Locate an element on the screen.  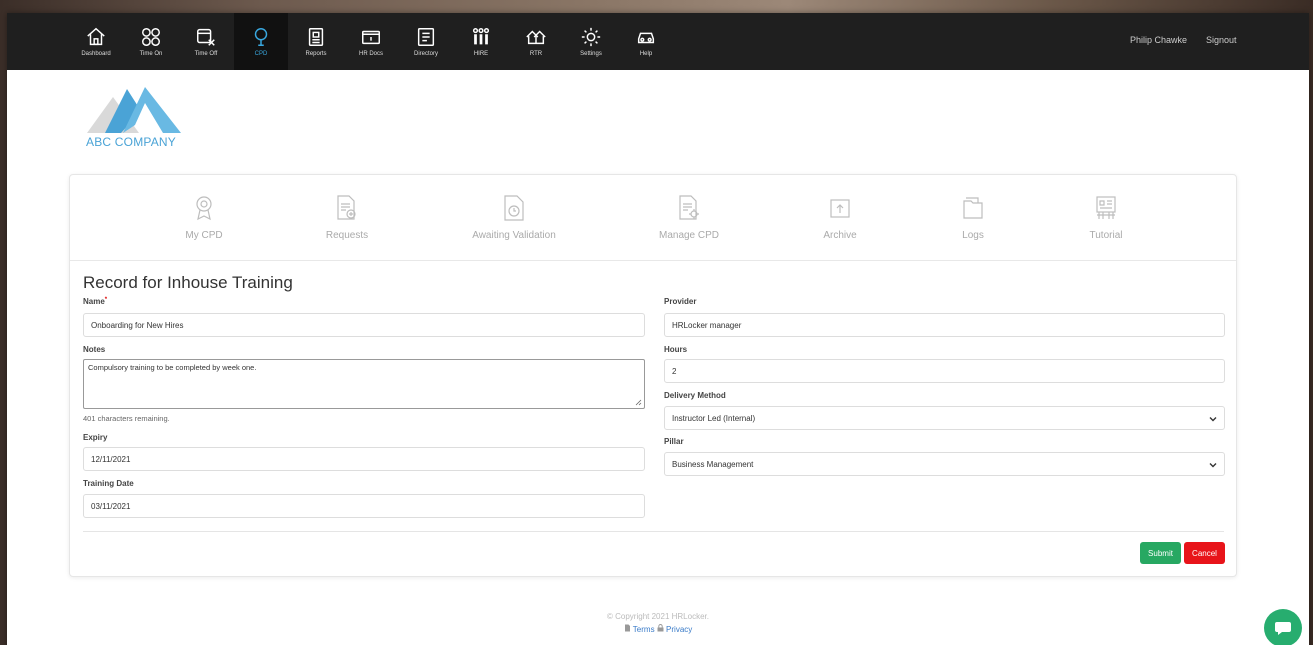
form-title: Record for Inhouse Training is located at coordinates (188, 282).